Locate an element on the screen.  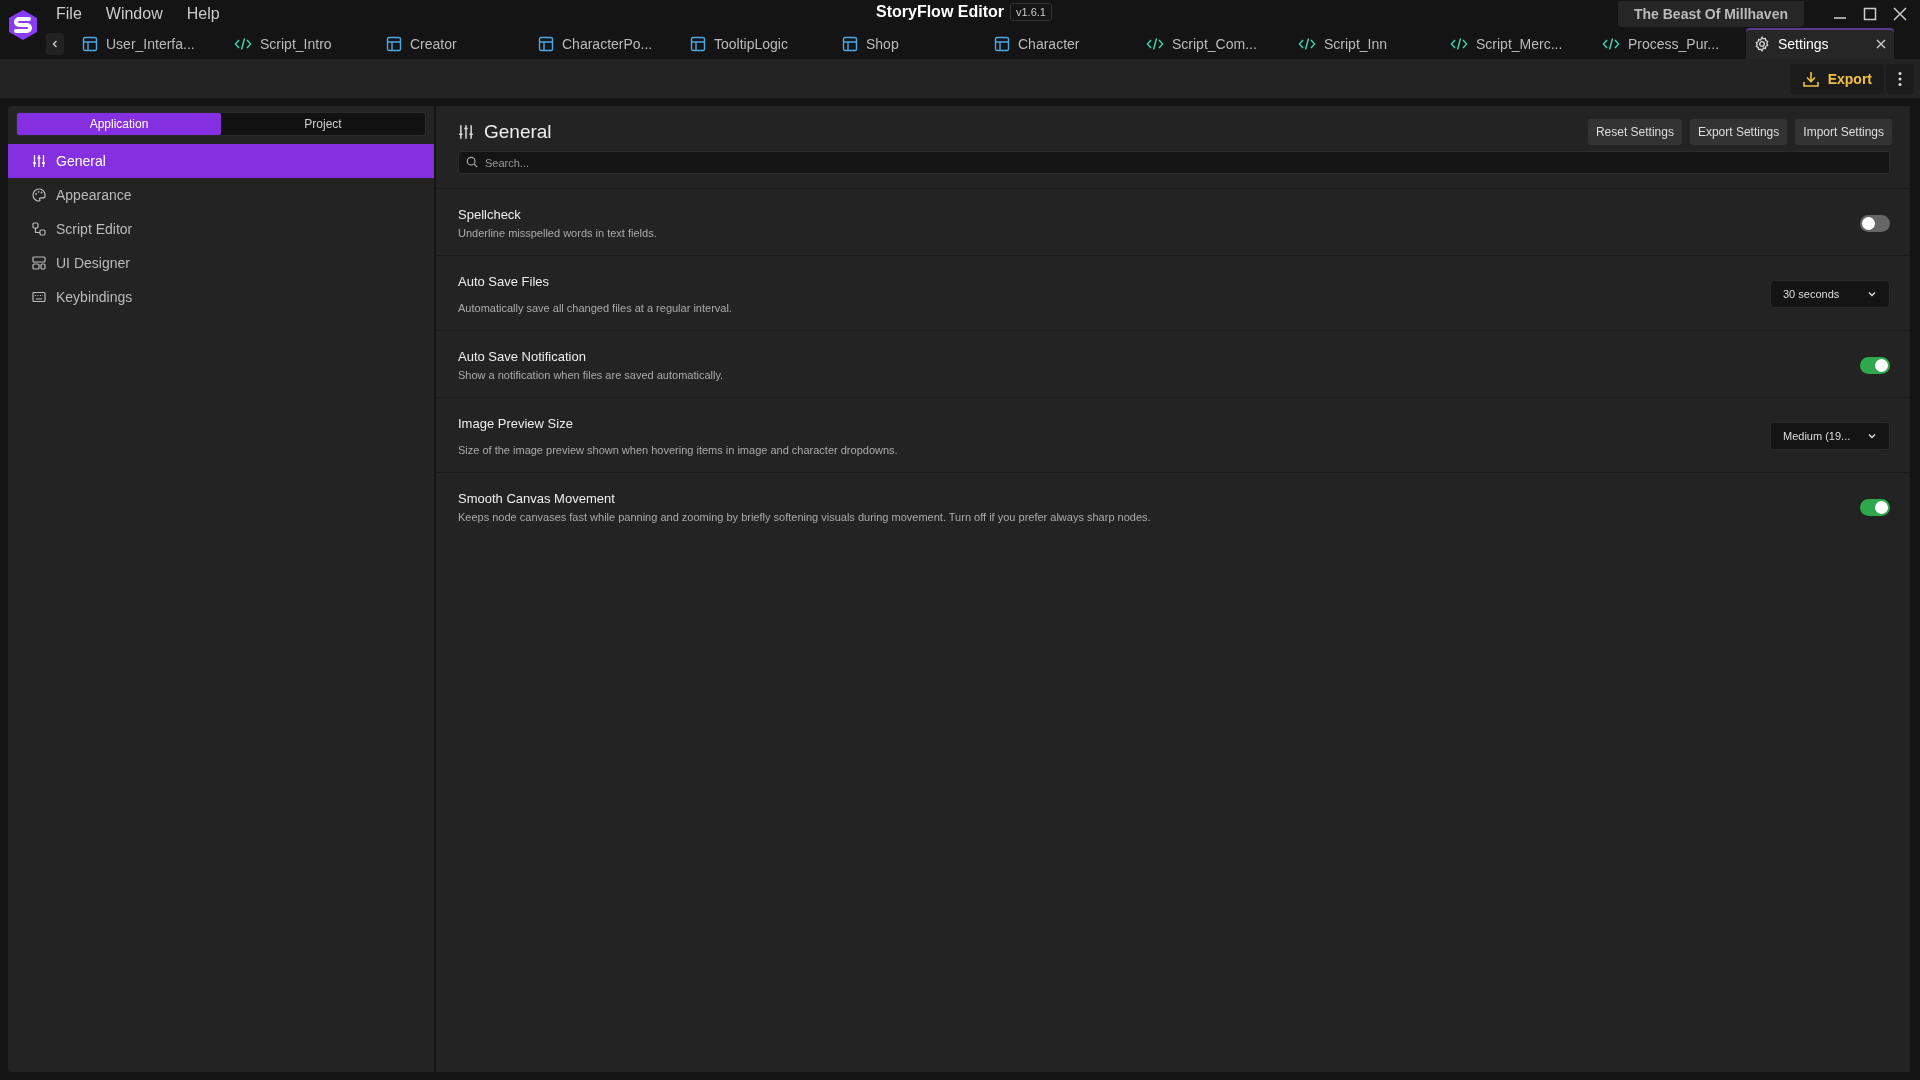
setting-title: Image Preview Size is located at coordinates (516, 423).